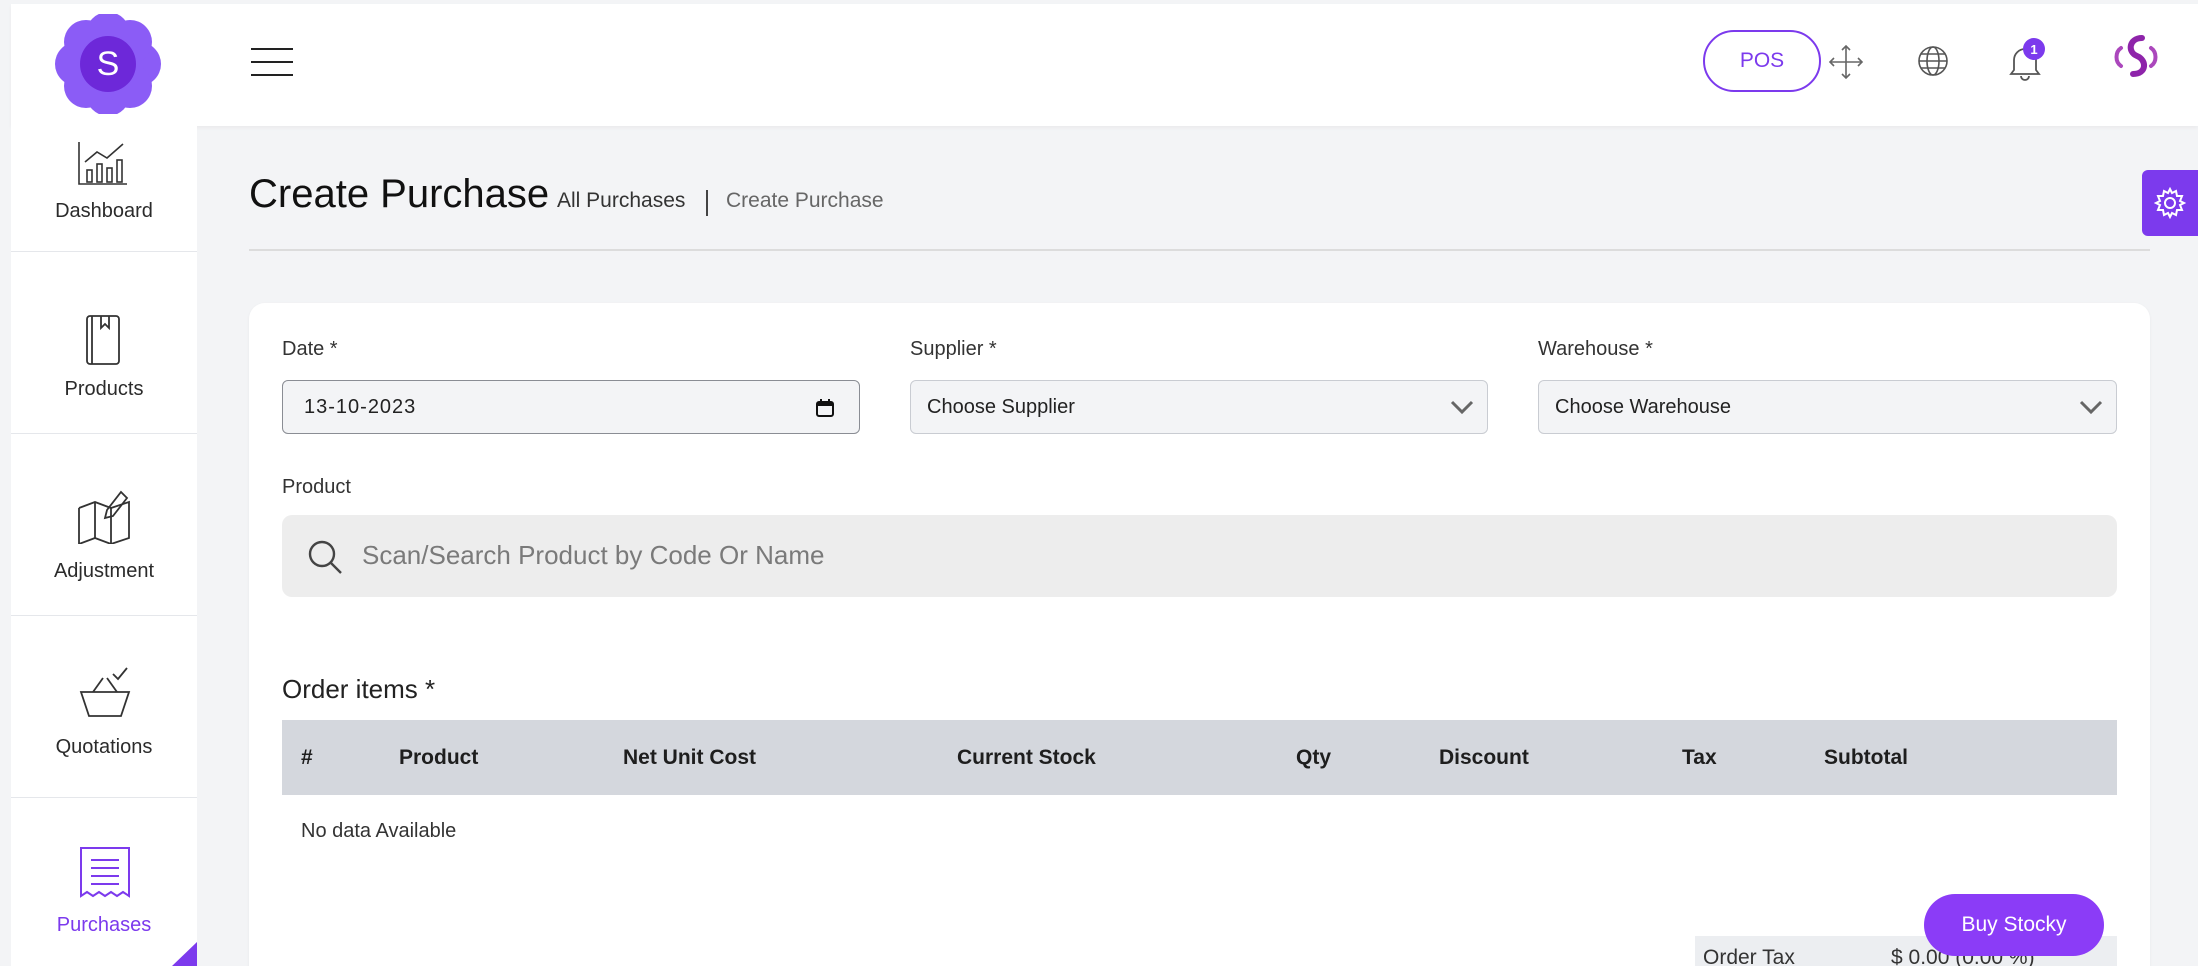 The image size is (2198, 966). I want to click on warehouse-select: Choose Warehouse, so click(1827, 407).